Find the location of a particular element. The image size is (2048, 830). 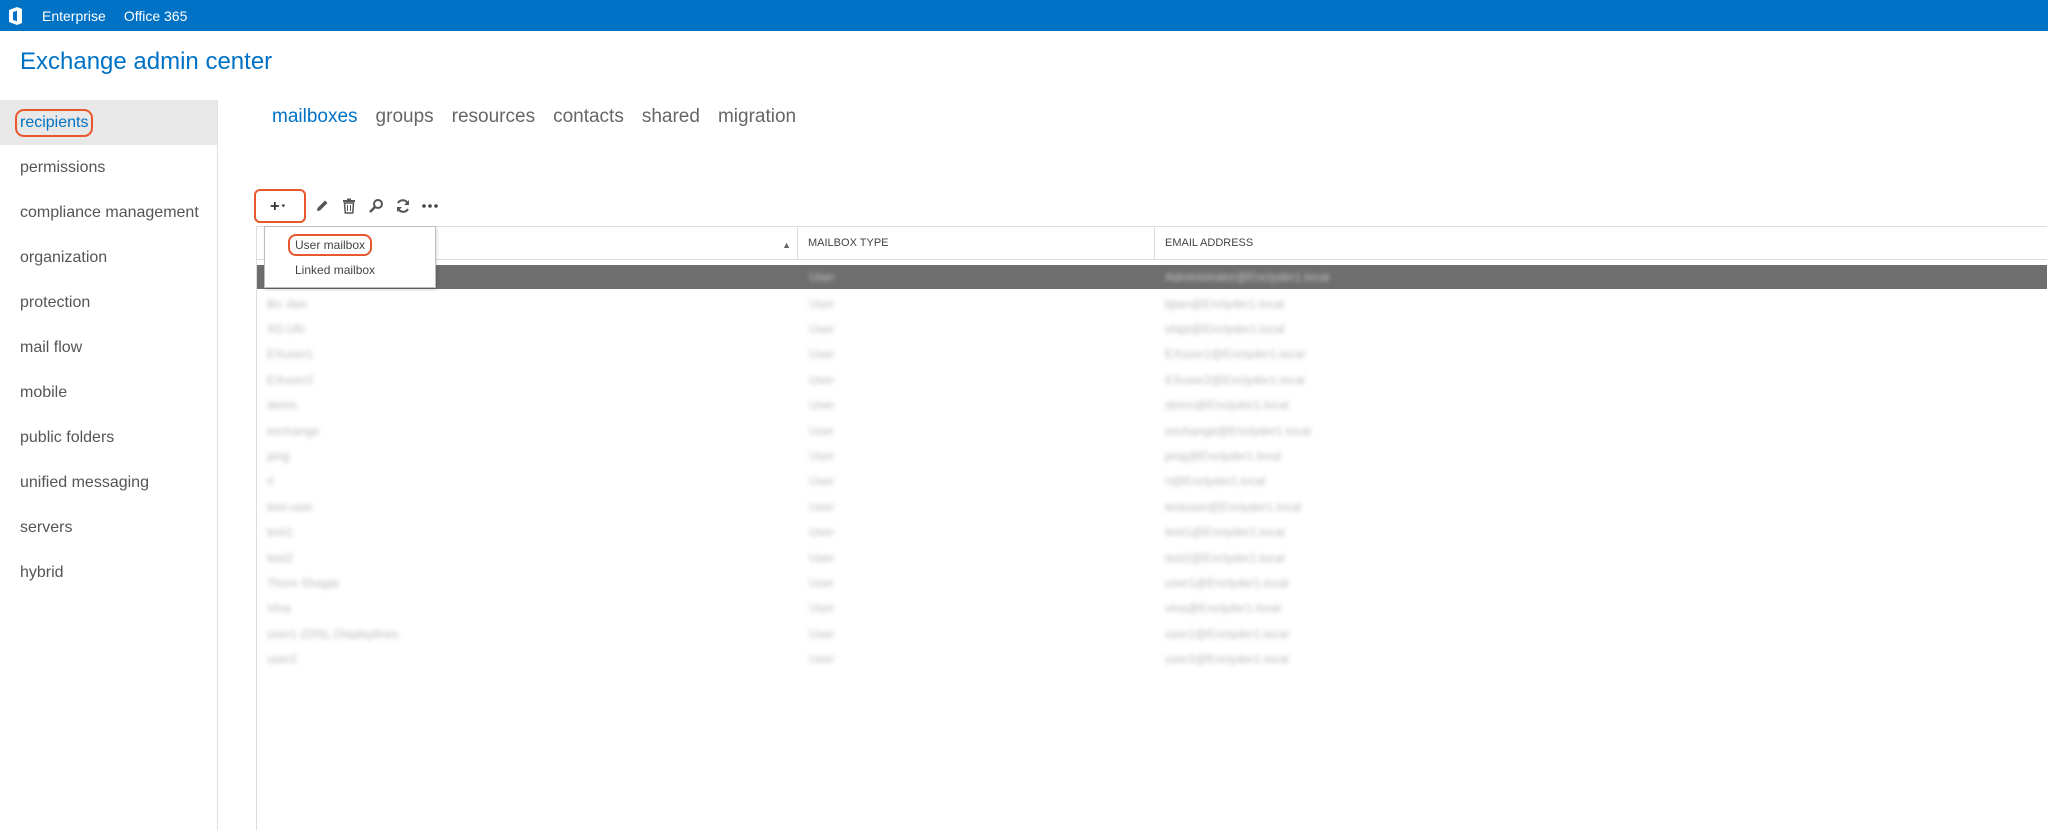

sidebar-item-label: organization is located at coordinates (64, 257).